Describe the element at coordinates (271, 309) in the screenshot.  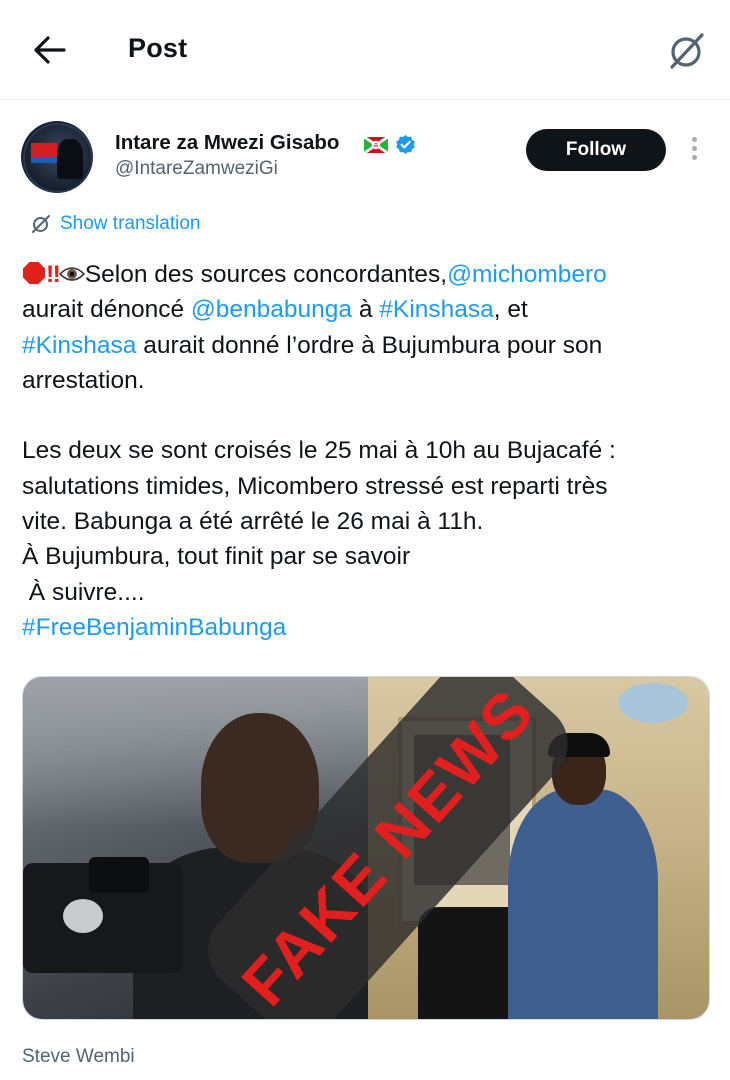
I see `mention-link: @benbabunga` at that location.